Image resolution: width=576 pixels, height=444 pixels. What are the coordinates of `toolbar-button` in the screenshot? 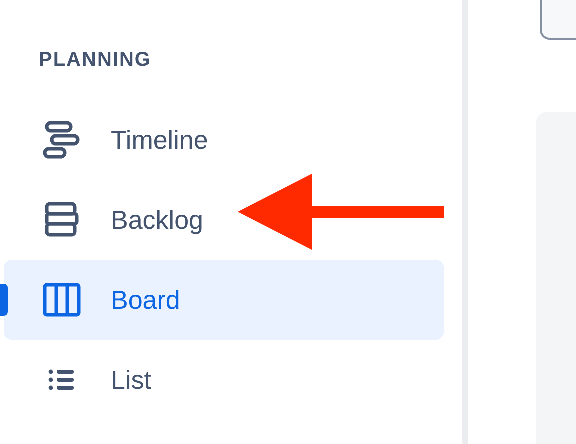 It's located at (558, 20).